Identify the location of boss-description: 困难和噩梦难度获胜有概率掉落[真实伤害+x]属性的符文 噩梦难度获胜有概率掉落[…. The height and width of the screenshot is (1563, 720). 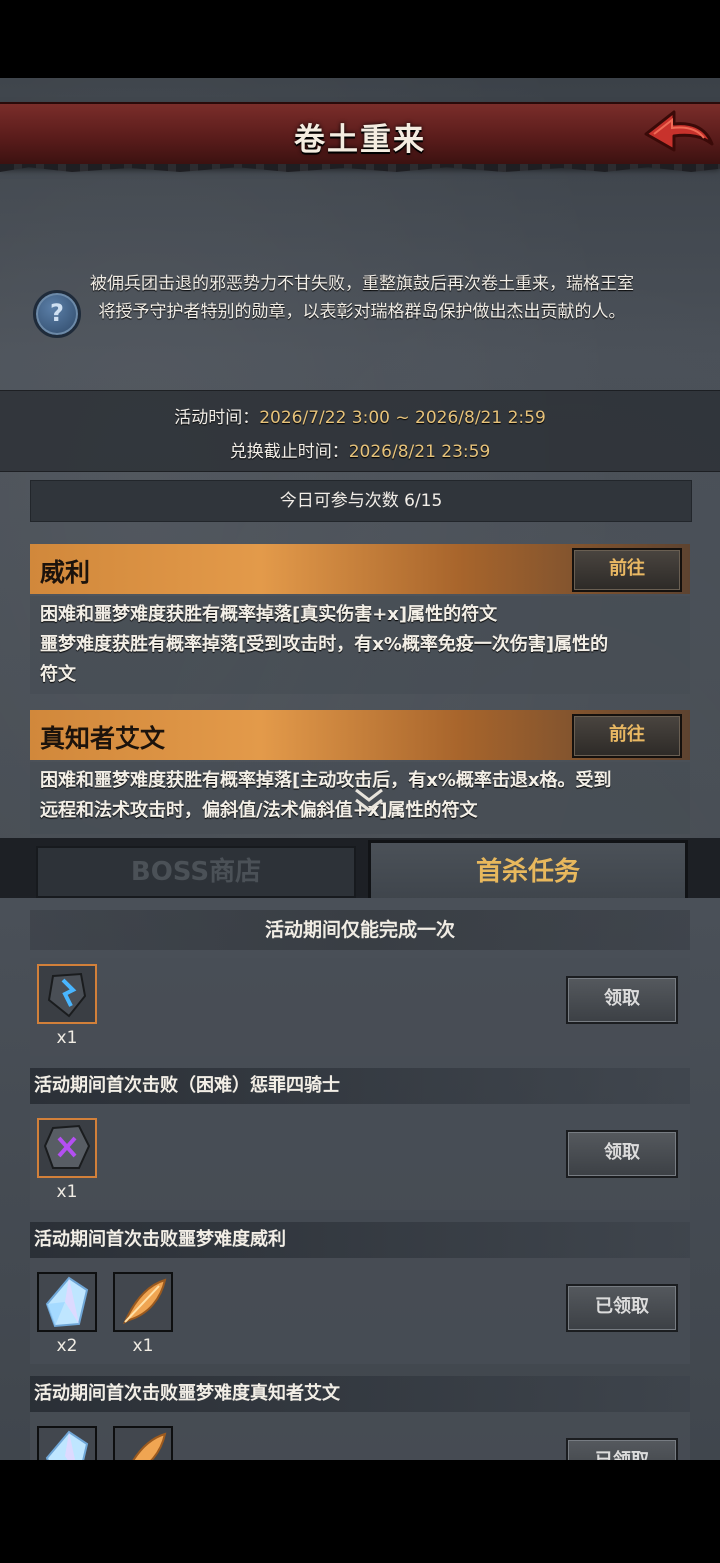
(360, 645).